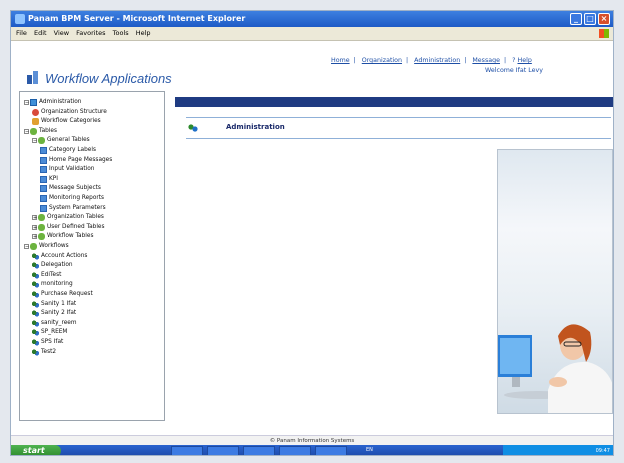  What do you see at coordinates (69, 112) in the screenshot?
I see `tree-node: Organization Structure` at bounding box center [69, 112].